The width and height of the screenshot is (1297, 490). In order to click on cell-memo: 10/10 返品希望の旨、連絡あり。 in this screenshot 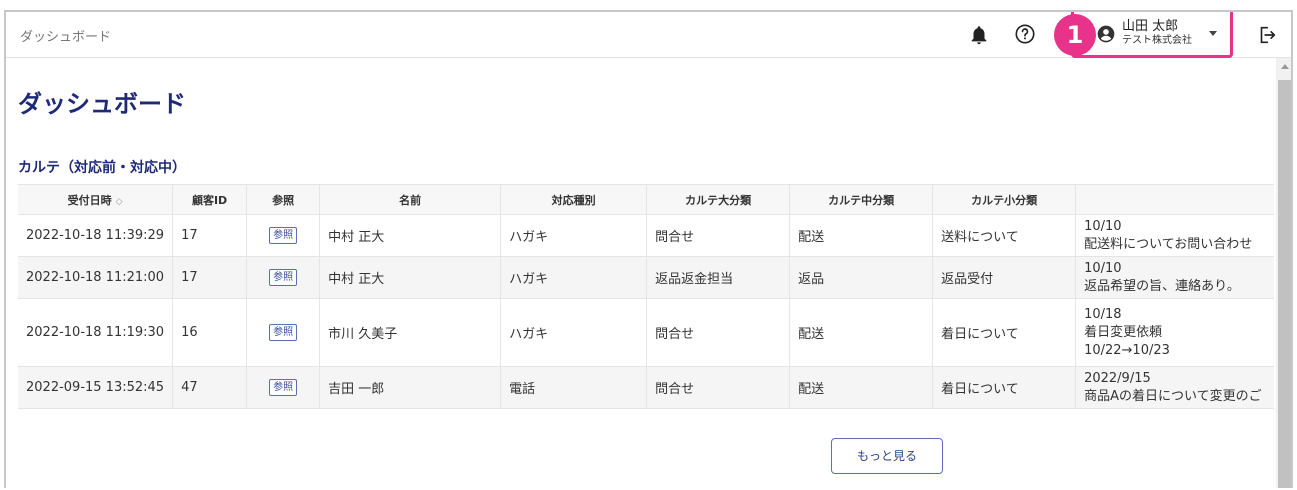, I will do `click(1174, 277)`.